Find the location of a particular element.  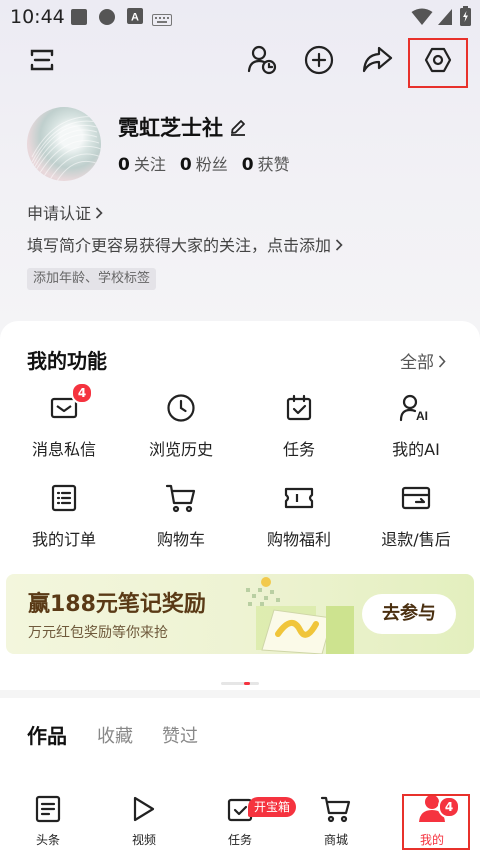

stat-likes-label: 获赞 is located at coordinates (273, 164).